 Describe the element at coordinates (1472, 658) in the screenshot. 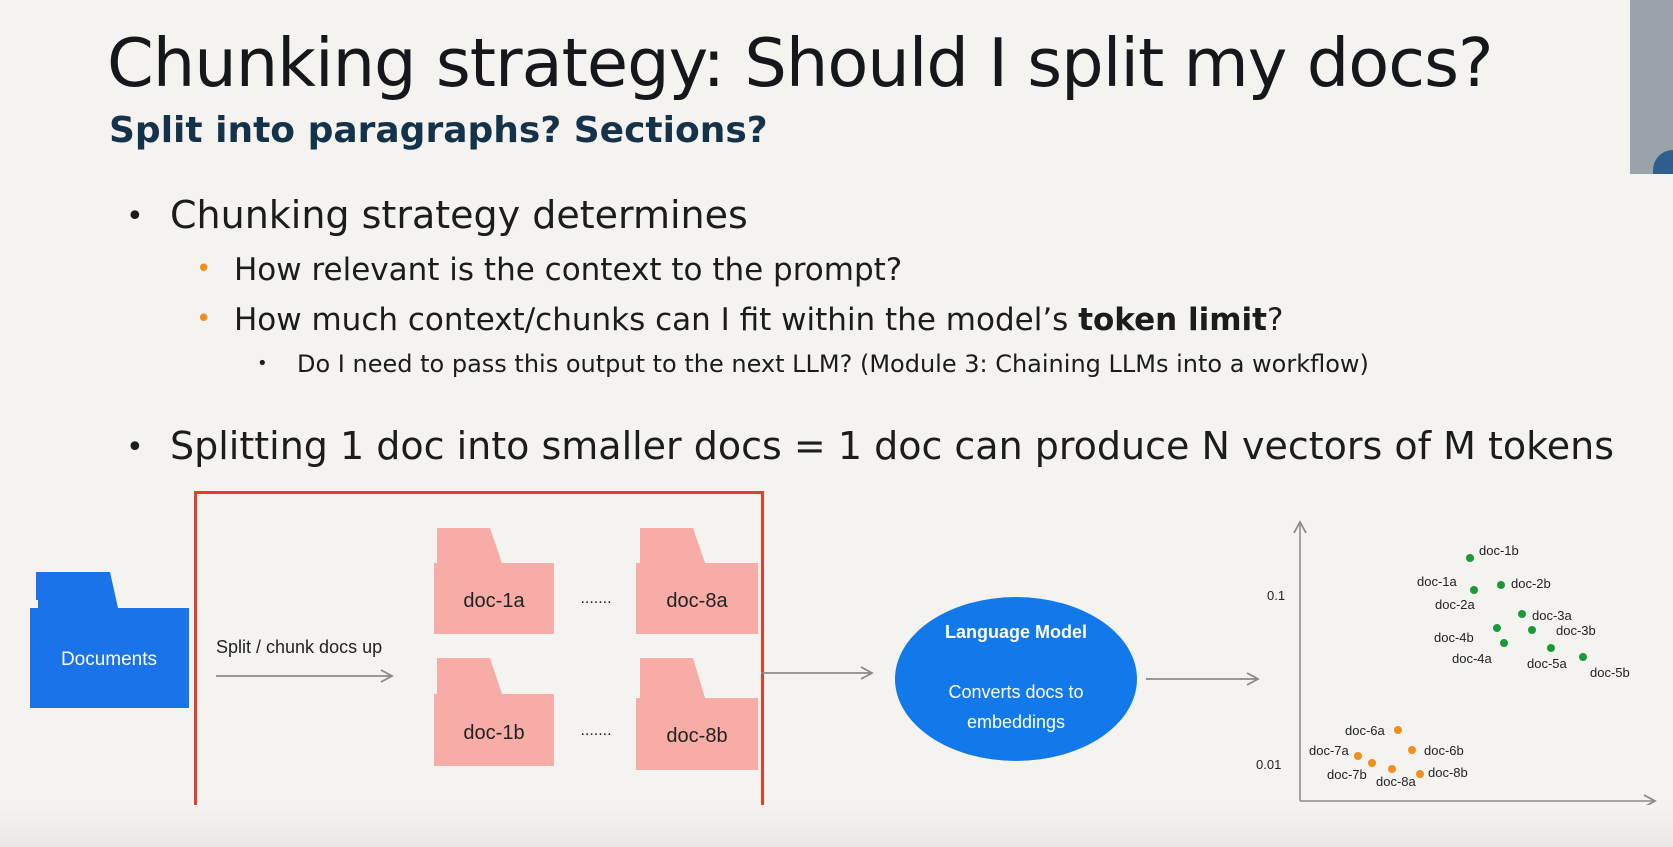

I see `point-label: doc-4a` at that location.